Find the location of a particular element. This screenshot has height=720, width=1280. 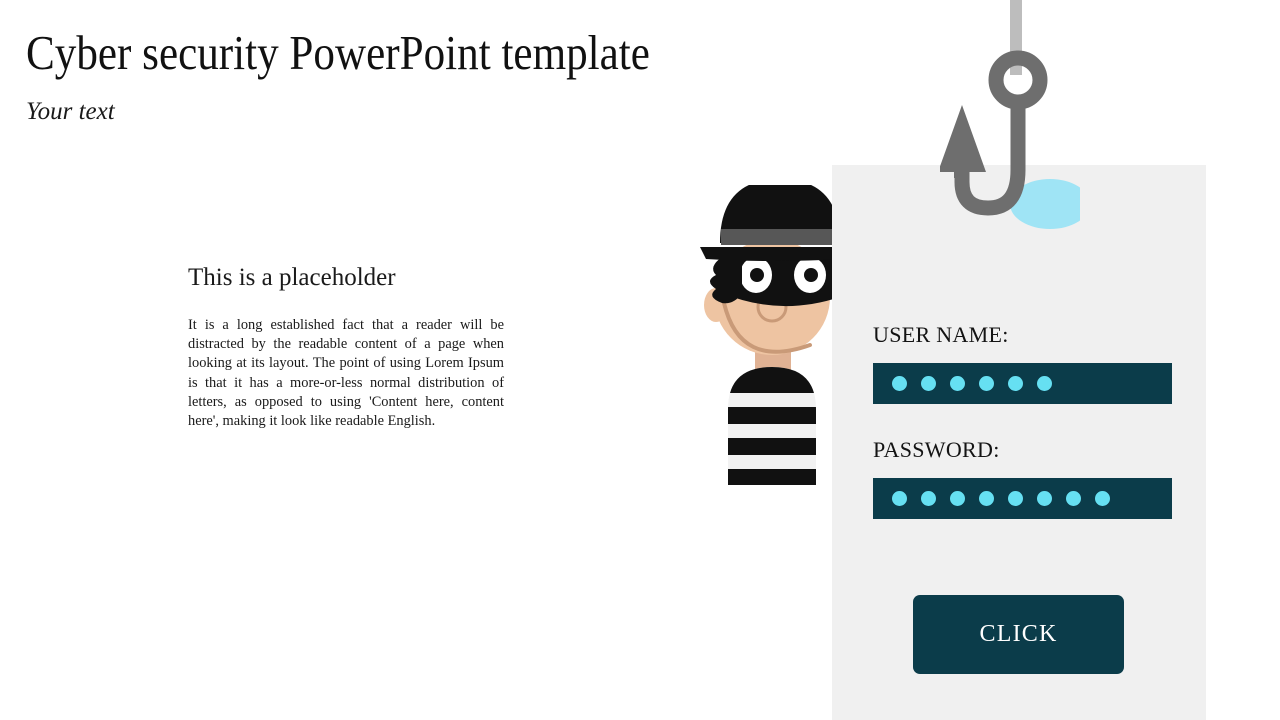

click-button: CLICK is located at coordinates (1018, 634).